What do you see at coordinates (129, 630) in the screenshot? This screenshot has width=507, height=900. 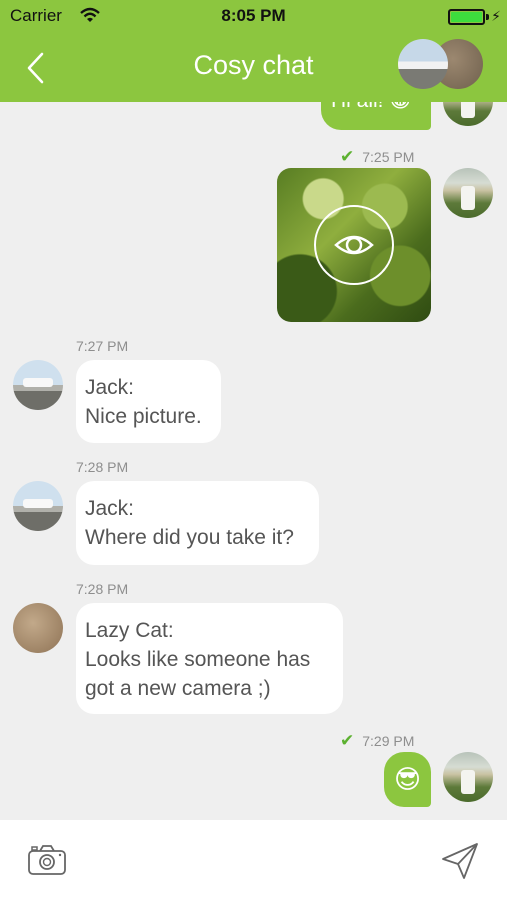 I see `sender-name: Lazy Cat:` at bounding box center [129, 630].